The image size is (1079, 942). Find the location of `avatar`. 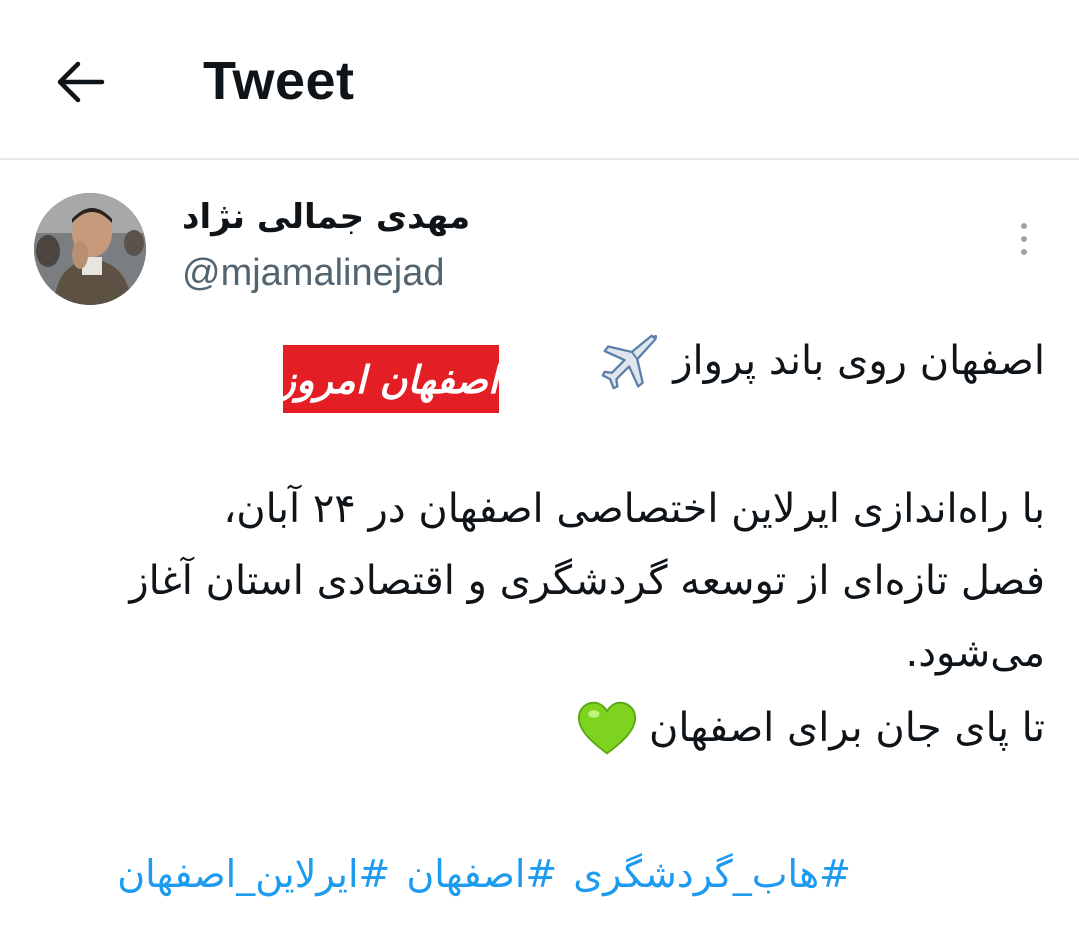

avatar is located at coordinates (90, 249).